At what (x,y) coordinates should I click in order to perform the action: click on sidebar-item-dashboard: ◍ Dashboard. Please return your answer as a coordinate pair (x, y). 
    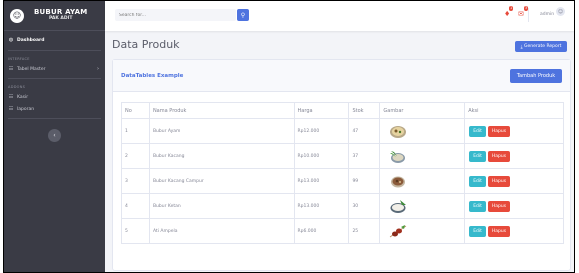
    Looking at the image, I should click on (54, 40).